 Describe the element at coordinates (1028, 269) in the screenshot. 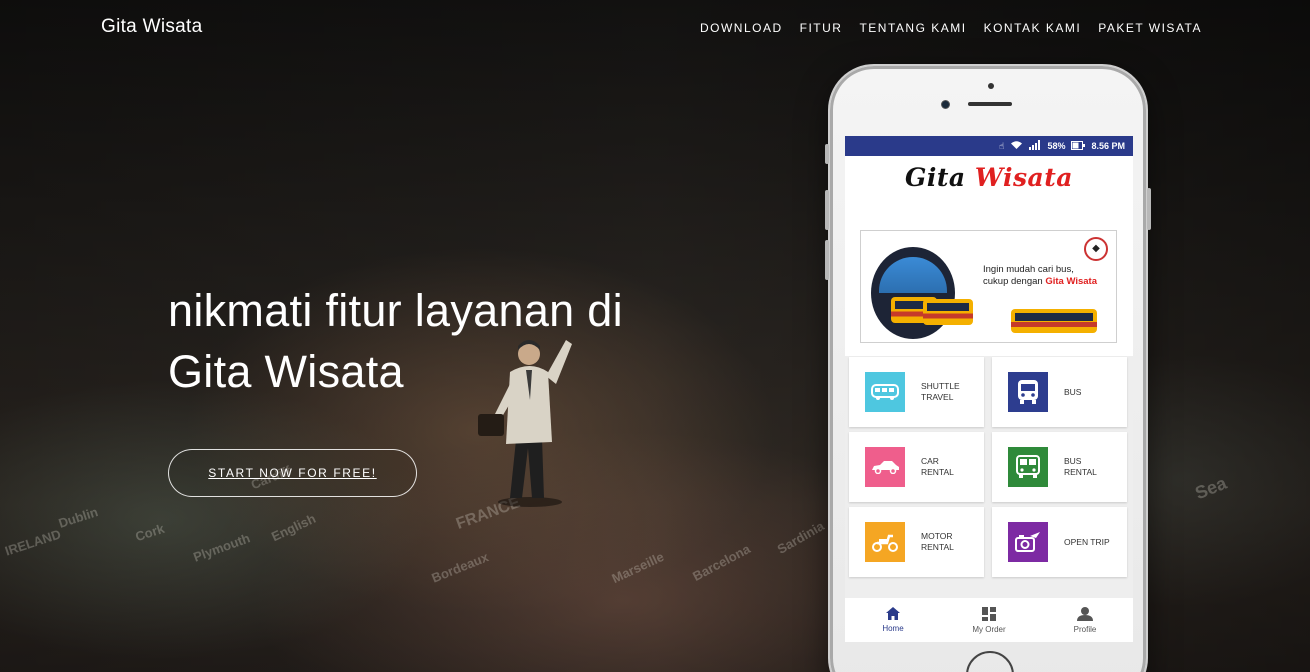

I see `banner-line1: Ingin mudah cari bus,` at that location.